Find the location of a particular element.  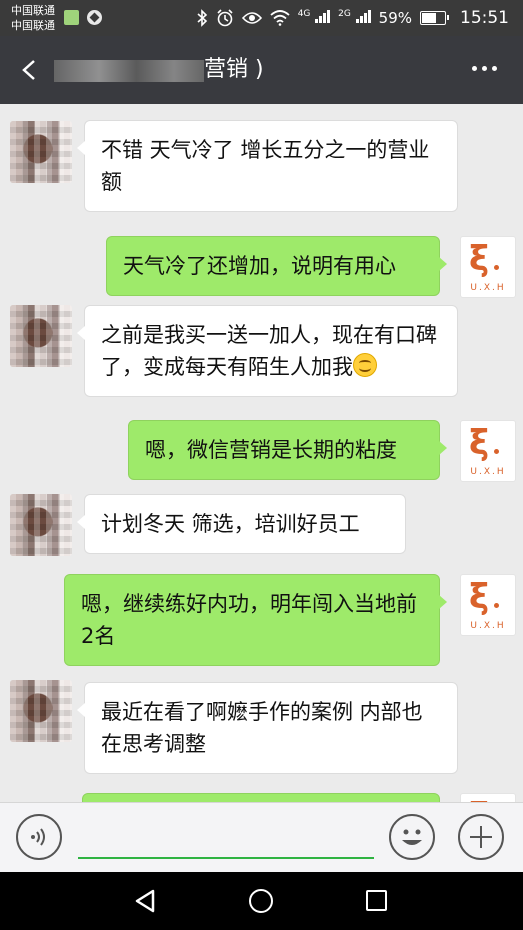

smiley-icon is located at coordinates (412, 837).